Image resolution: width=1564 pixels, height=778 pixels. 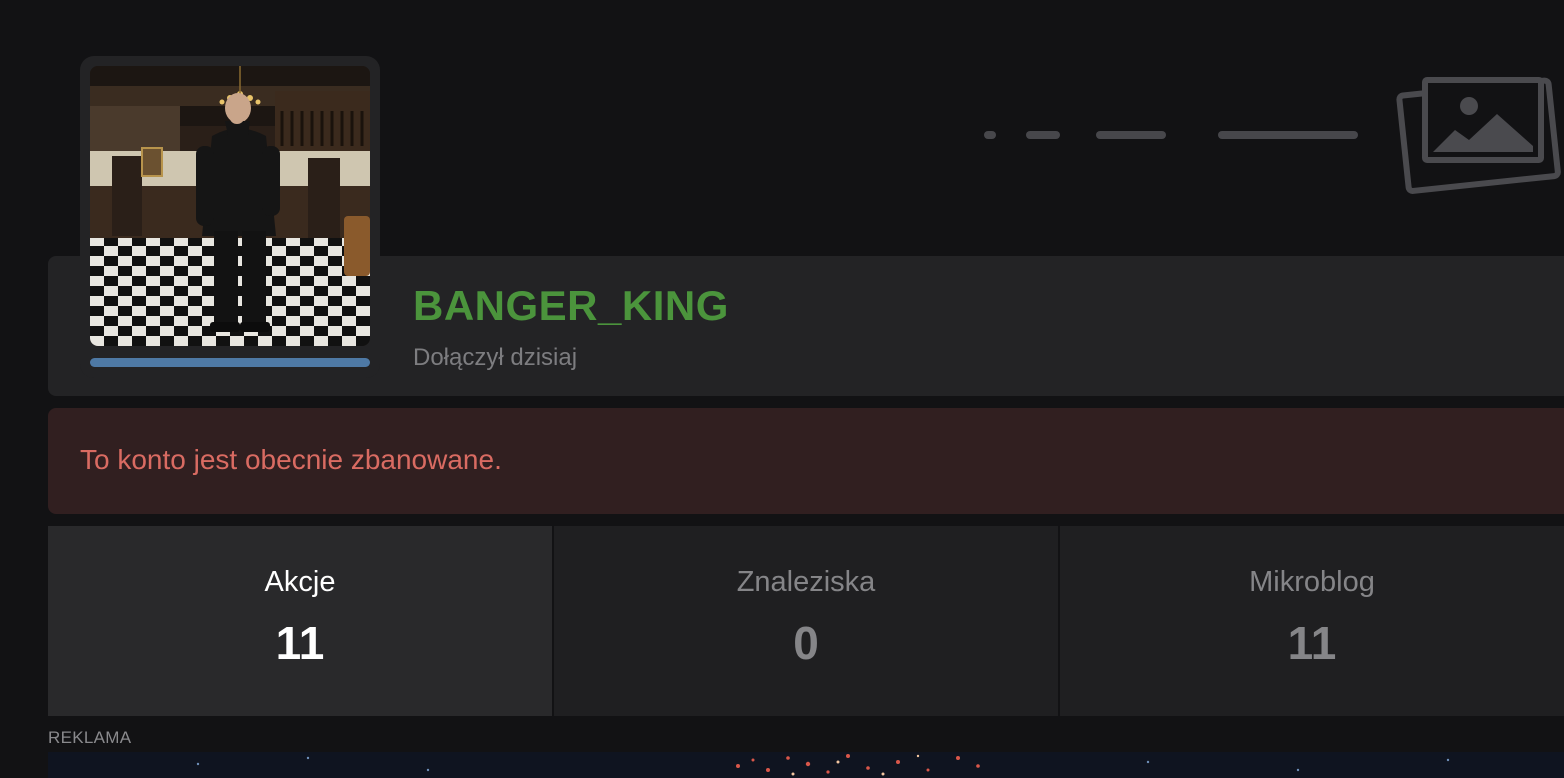 I want to click on username: BANGER_KING, so click(x=571, y=305).